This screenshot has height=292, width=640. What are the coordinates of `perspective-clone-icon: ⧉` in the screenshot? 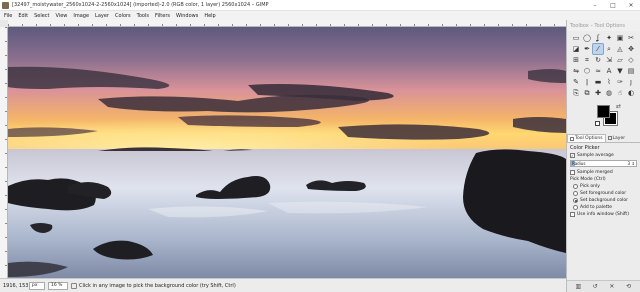 It's located at (587, 93).